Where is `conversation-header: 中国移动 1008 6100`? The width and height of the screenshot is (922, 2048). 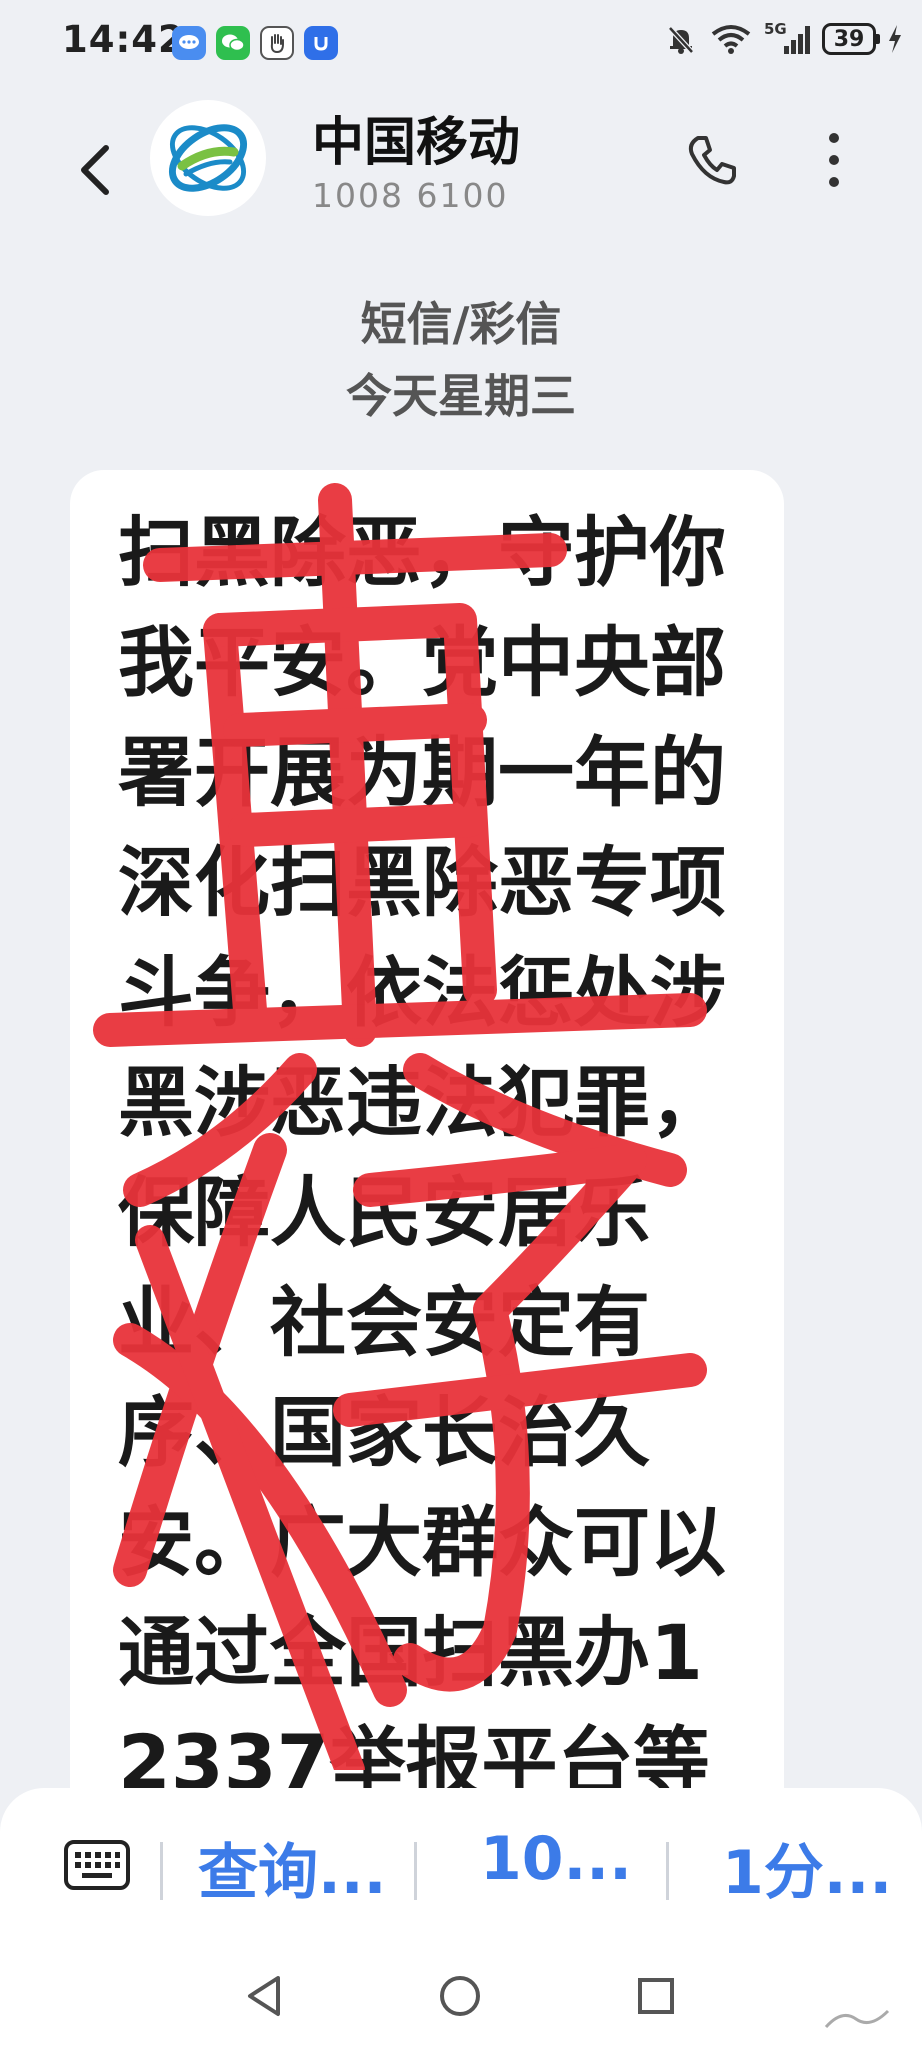 conversation-header: 中国移动 1008 6100 is located at coordinates (461, 180).